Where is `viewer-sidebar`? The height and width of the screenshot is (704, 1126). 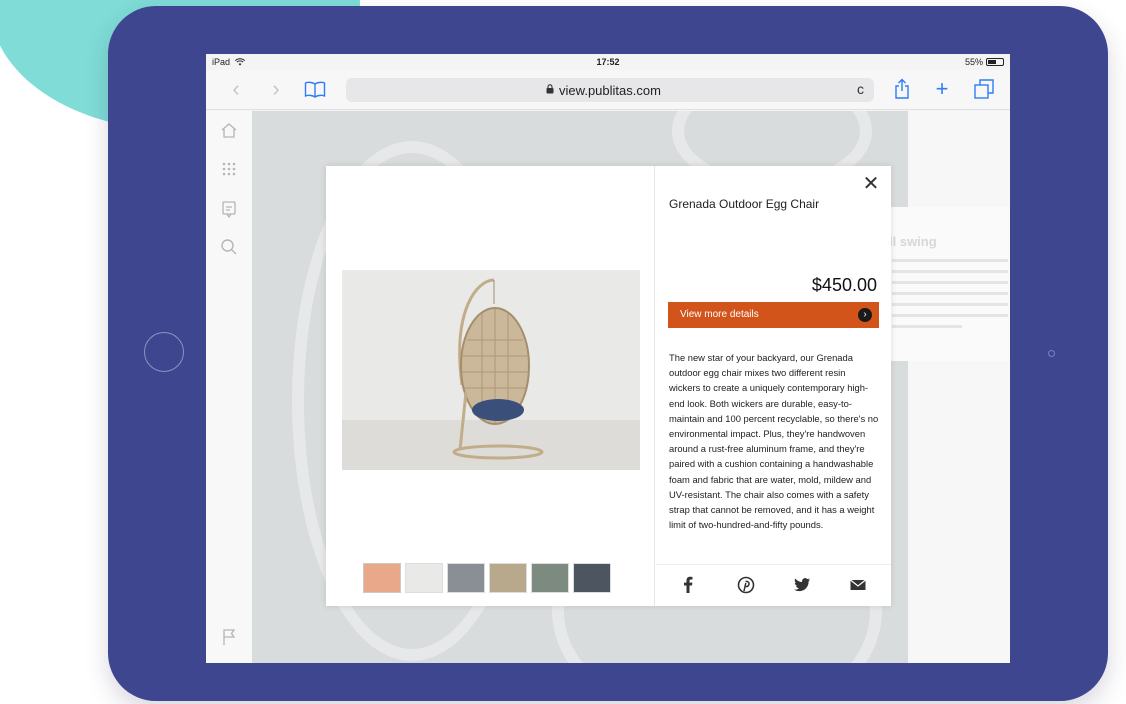
viewer-sidebar is located at coordinates (229, 387).